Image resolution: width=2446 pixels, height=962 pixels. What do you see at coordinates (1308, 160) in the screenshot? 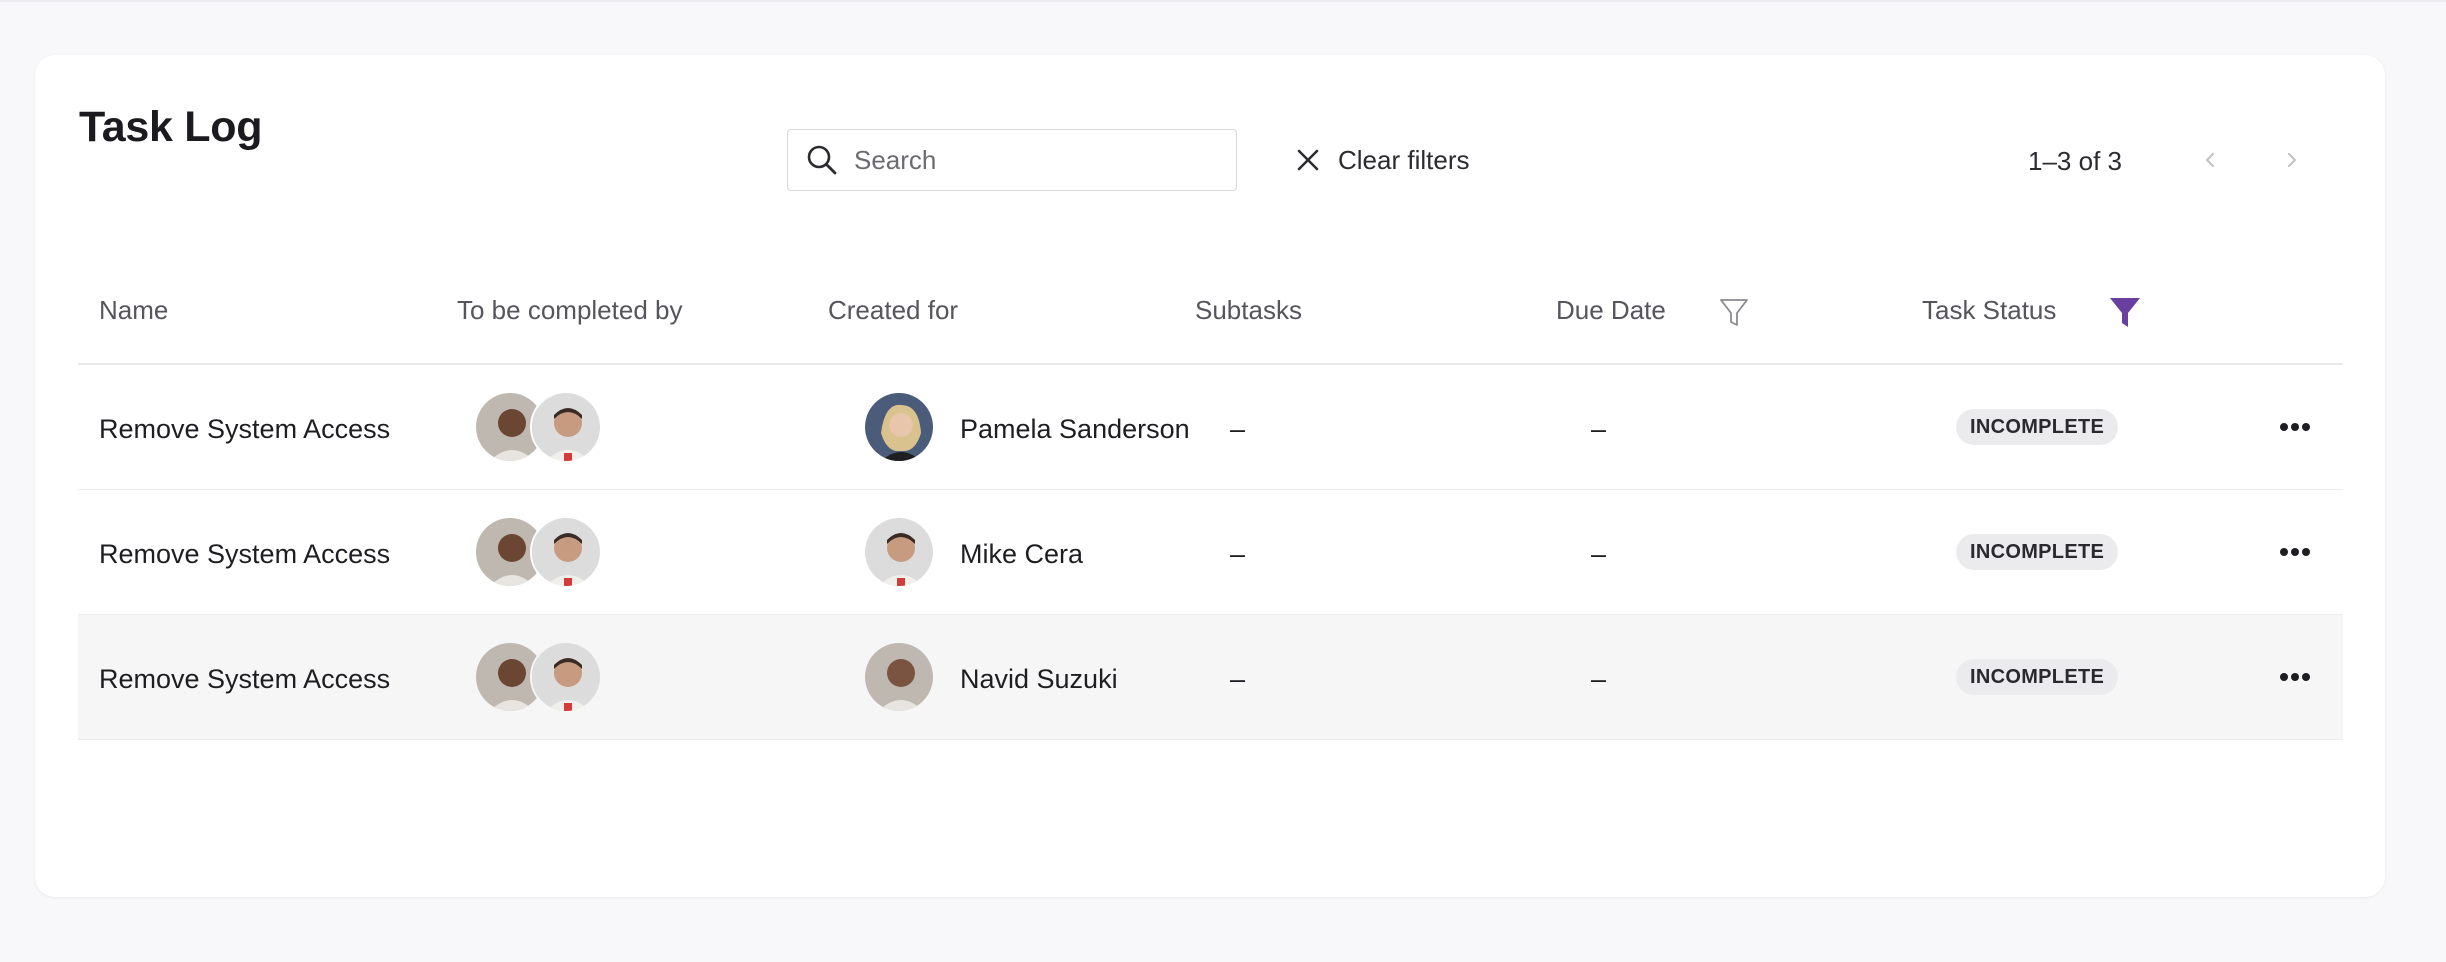
I see `close-icon` at bounding box center [1308, 160].